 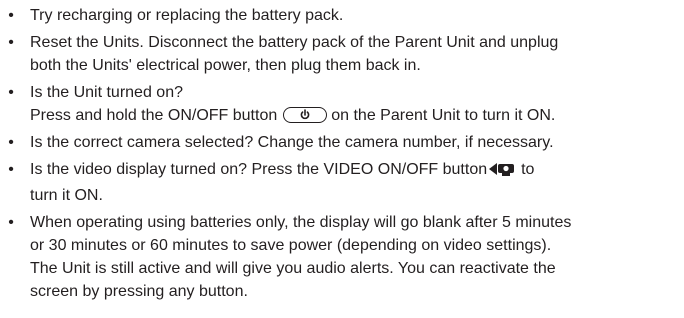 I want to click on item-text: screen by pressing any button., so click(x=139, y=291).